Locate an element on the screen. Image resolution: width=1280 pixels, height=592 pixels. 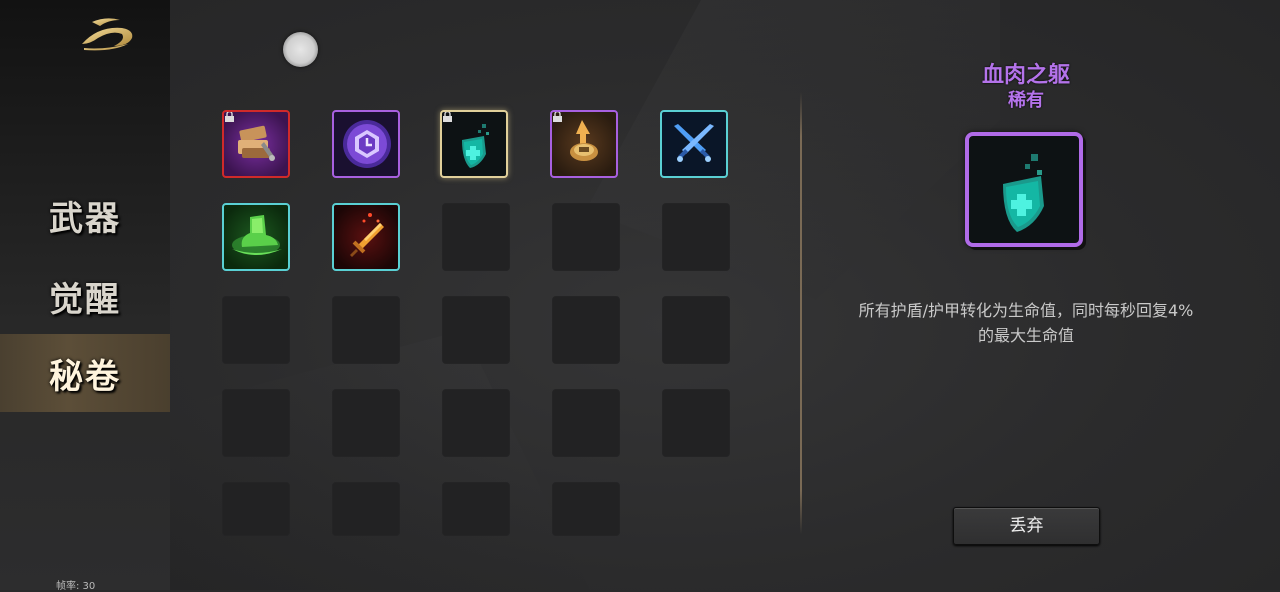
inventory-slot-selected is located at coordinates (474, 144).